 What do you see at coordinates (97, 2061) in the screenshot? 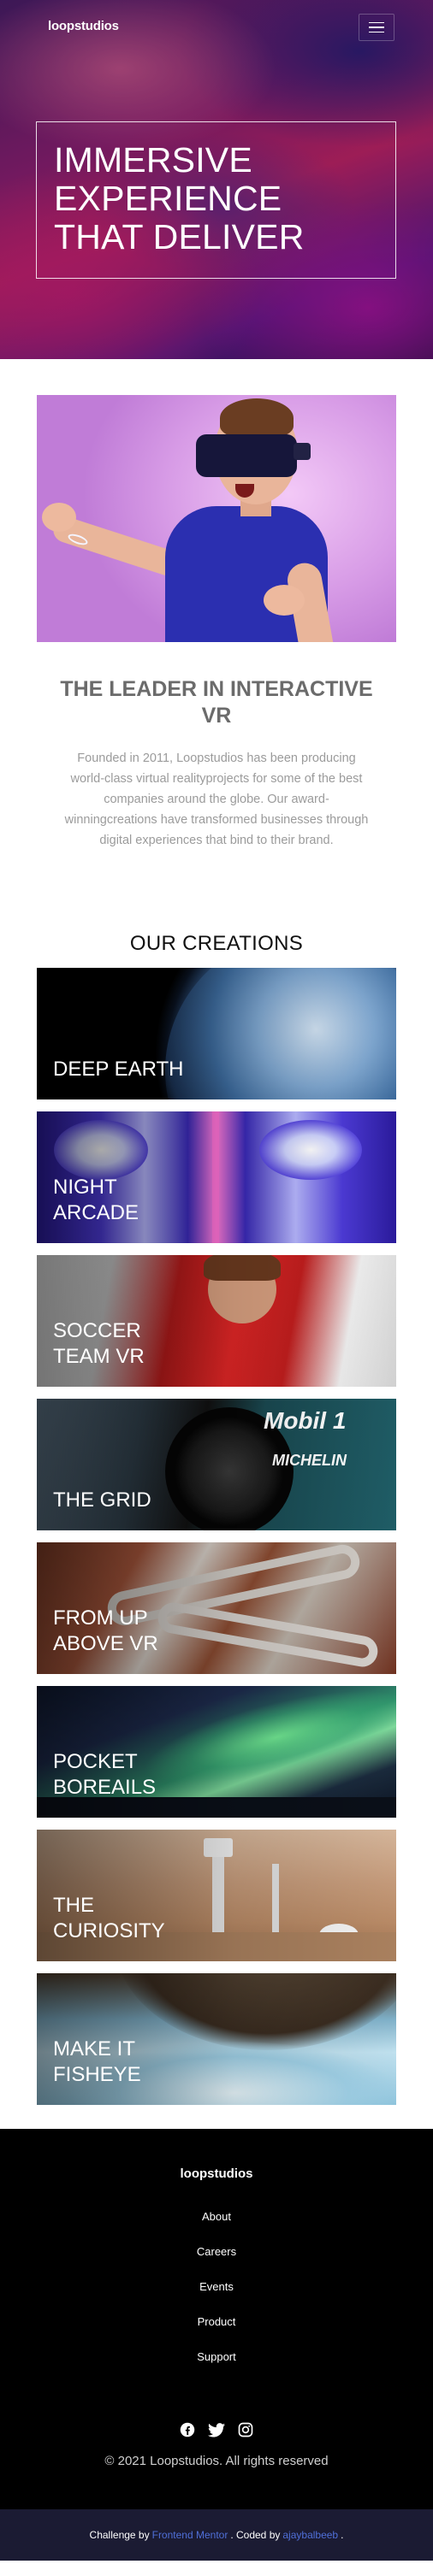
I see `creation-card-title: MAKE IT FISHEYE` at bounding box center [97, 2061].